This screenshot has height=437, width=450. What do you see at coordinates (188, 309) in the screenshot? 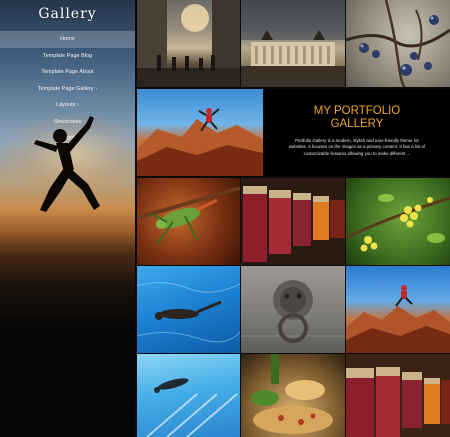
I see `photo-underwater-swimmer` at bounding box center [188, 309].